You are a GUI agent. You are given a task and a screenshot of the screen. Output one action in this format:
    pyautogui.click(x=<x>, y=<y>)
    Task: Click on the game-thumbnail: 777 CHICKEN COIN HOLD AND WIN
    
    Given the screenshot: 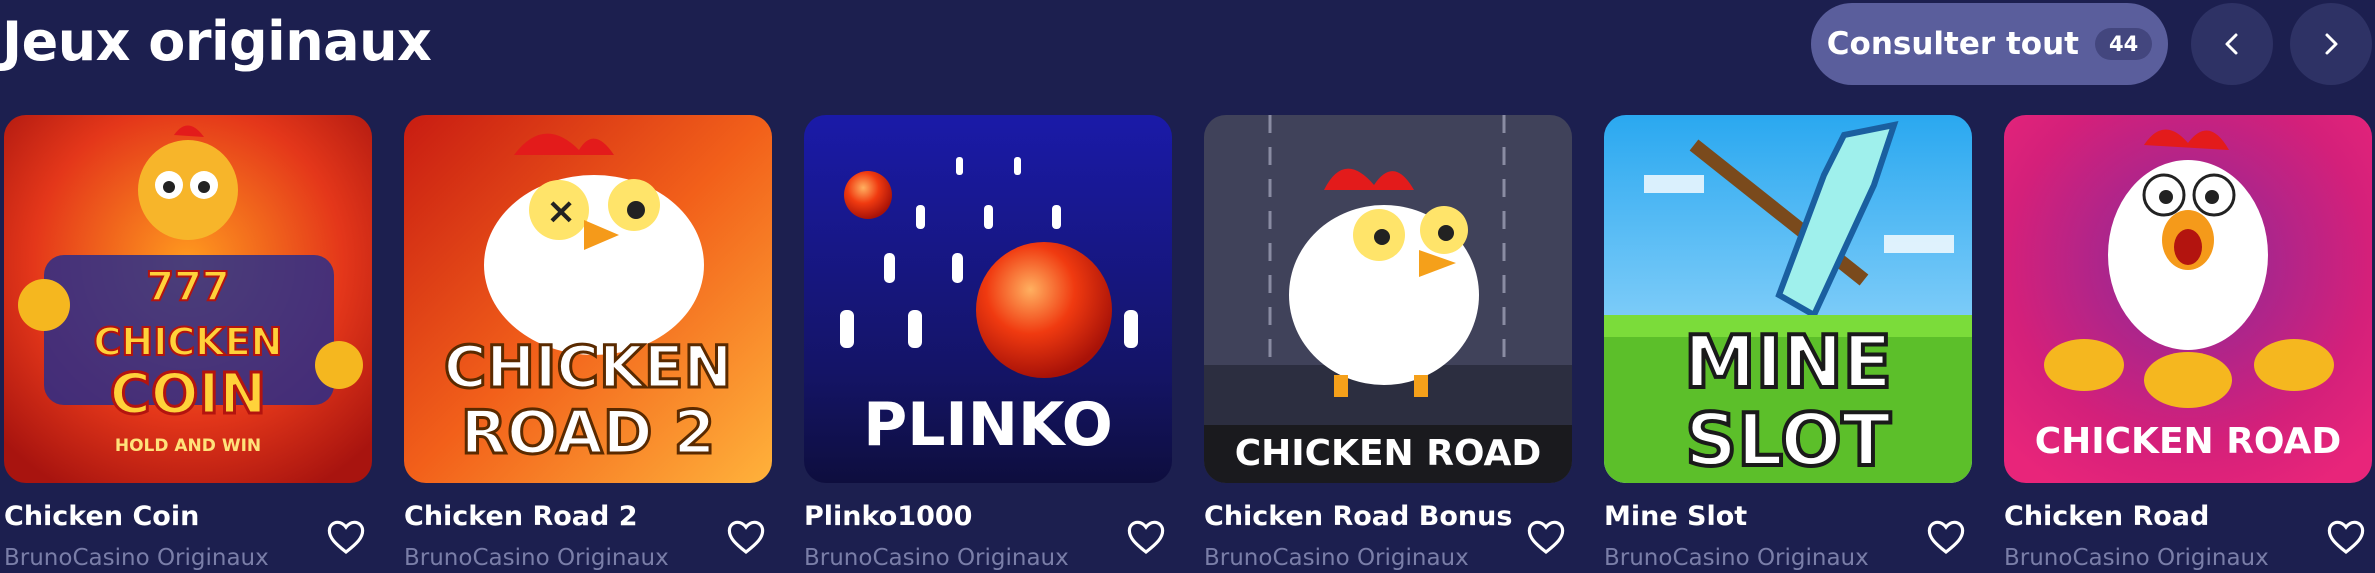 What is the action you would take?
    pyautogui.click(x=188, y=299)
    